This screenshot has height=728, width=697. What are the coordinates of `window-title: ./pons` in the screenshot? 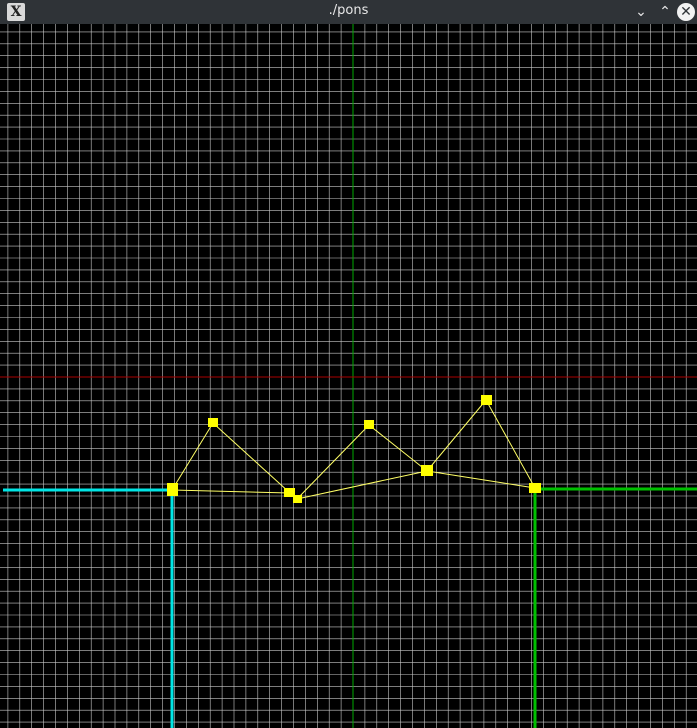 It's located at (348, 10).